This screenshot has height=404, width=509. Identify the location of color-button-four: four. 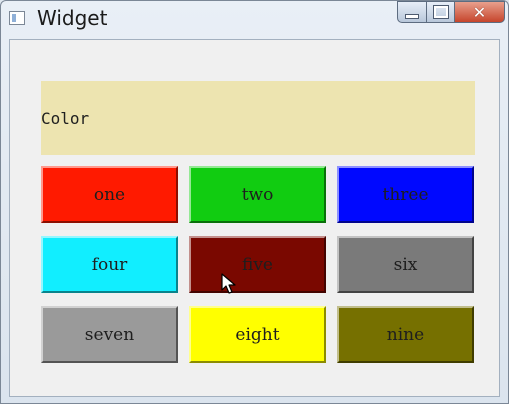
(109, 264).